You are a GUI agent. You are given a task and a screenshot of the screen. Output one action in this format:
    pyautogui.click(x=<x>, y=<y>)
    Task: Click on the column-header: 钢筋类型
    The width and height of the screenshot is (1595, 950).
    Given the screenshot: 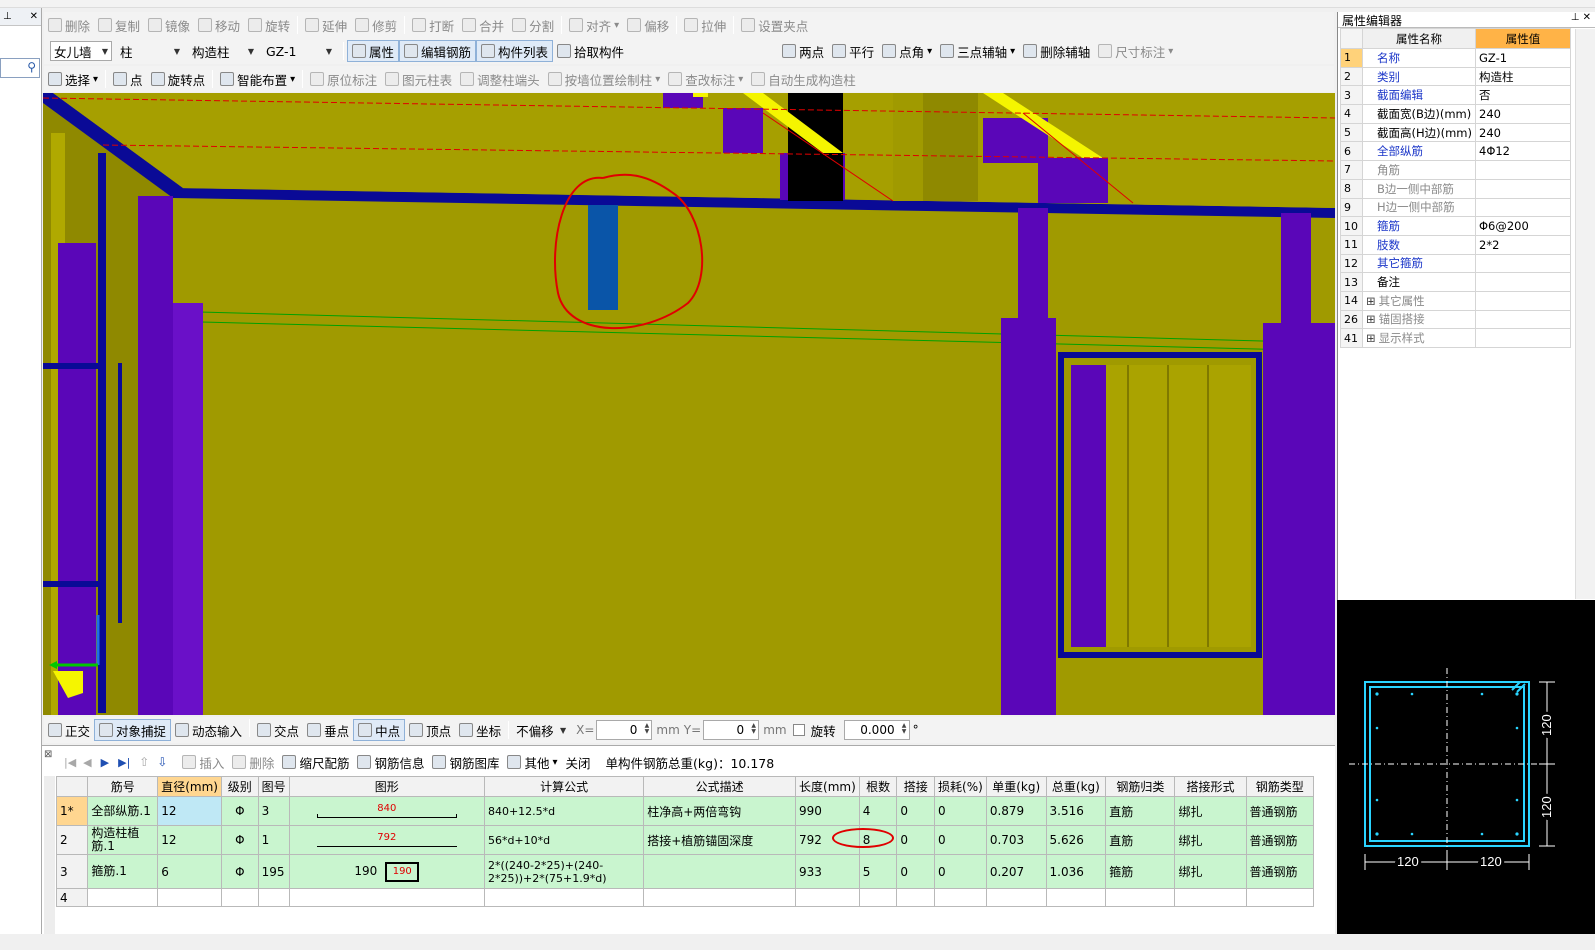 What is the action you would take?
    pyautogui.click(x=1280, y=786)
    